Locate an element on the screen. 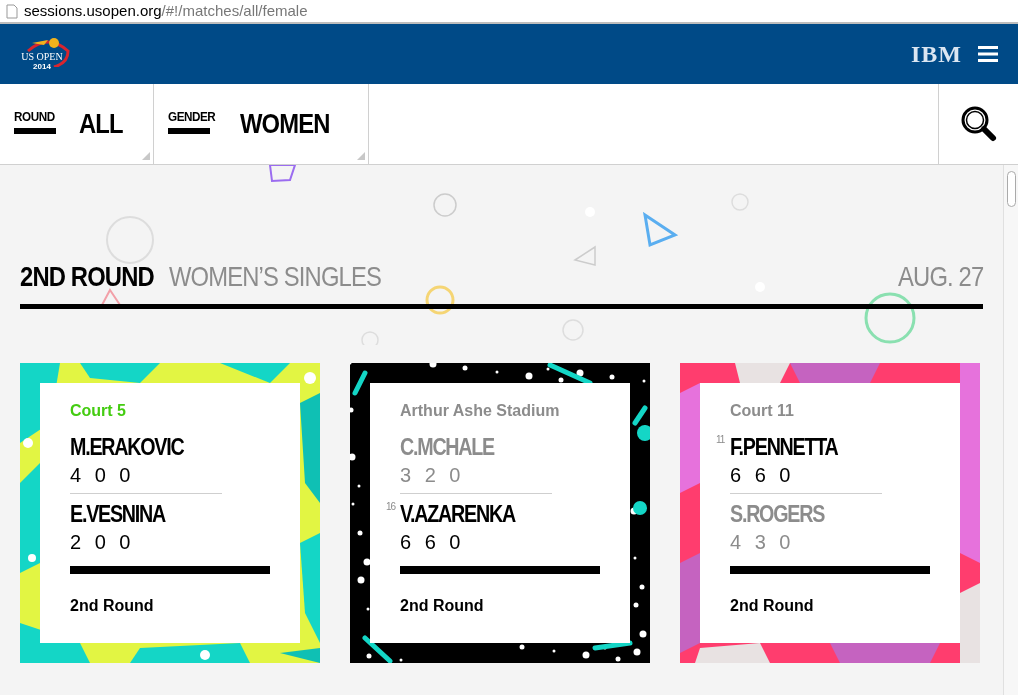 This screenshot has width=1018, height=695. set-scores: 2 0 0 is located at coordinates (100, 542).